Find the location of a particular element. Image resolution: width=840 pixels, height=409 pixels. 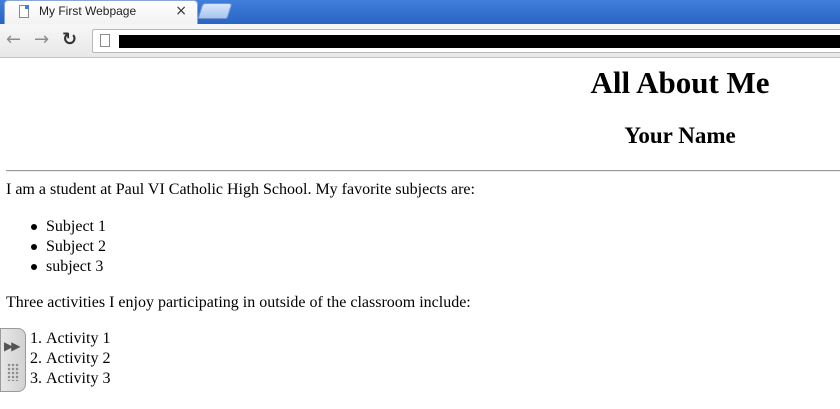

list-item: subject 3 is located at coordinates (68, 267).